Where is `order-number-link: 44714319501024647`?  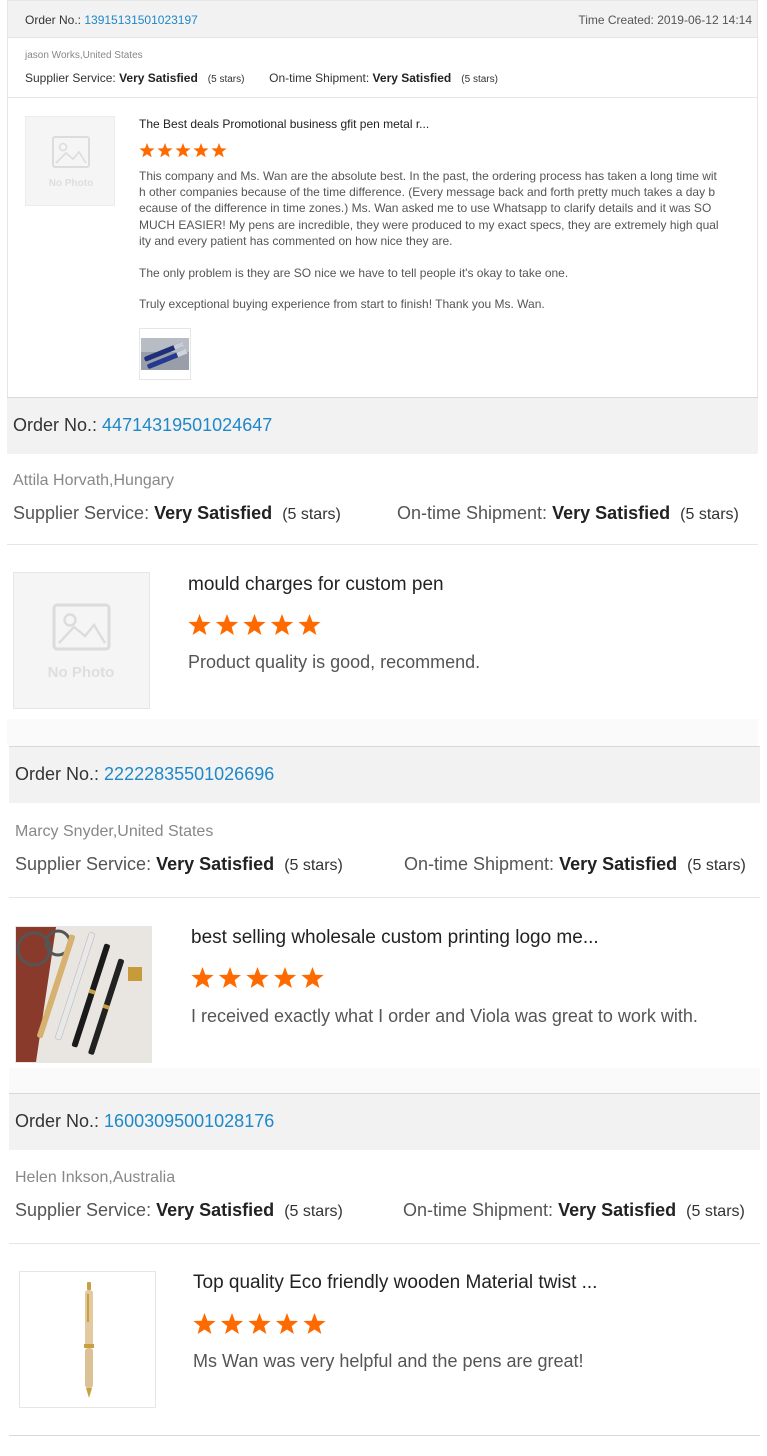
order-number-link: 44714319501024647 is located at coordinates (187, 425).